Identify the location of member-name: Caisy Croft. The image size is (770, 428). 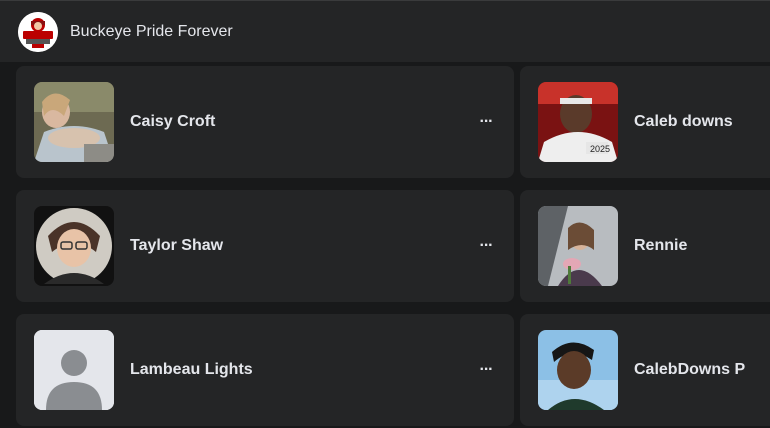
(172, 122).